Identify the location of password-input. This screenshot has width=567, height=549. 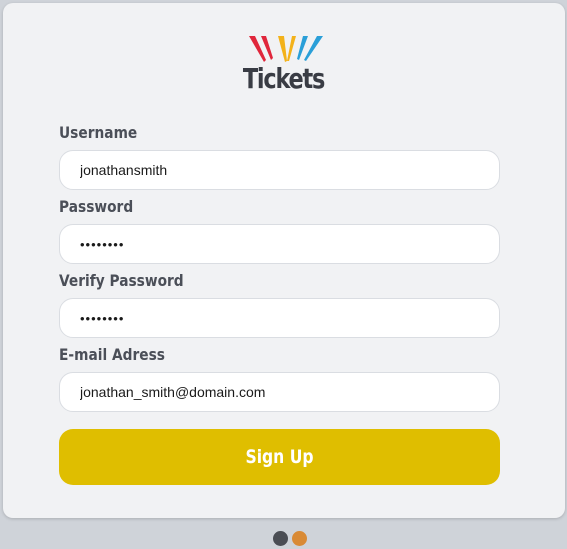
(279, 244).